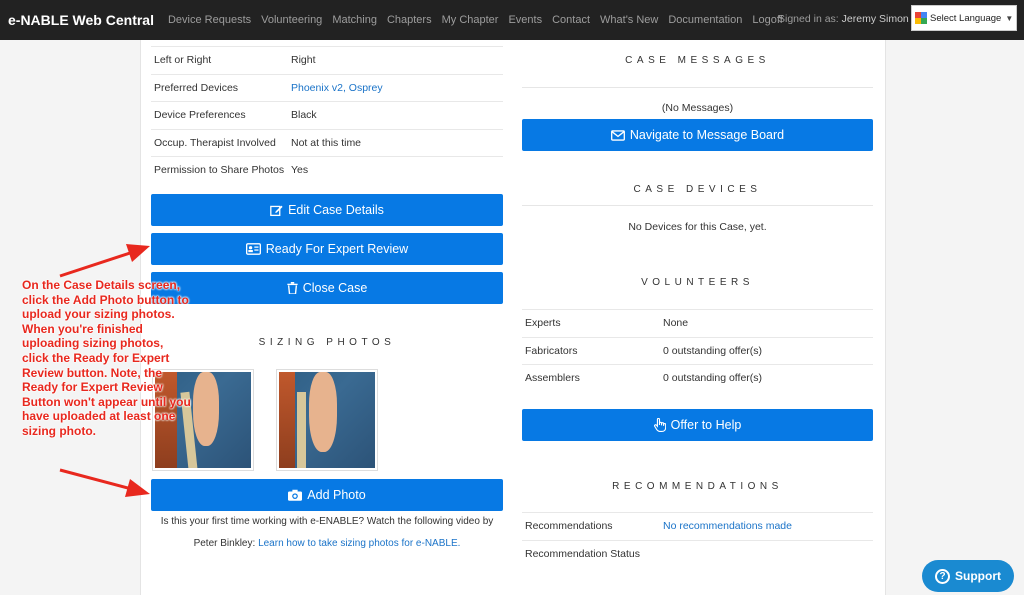 The width and height of the screenshot is (1024, 595). Describe the element at coordinates (303, 60) in the screenshot. I see `detail-value: Right` at that location.